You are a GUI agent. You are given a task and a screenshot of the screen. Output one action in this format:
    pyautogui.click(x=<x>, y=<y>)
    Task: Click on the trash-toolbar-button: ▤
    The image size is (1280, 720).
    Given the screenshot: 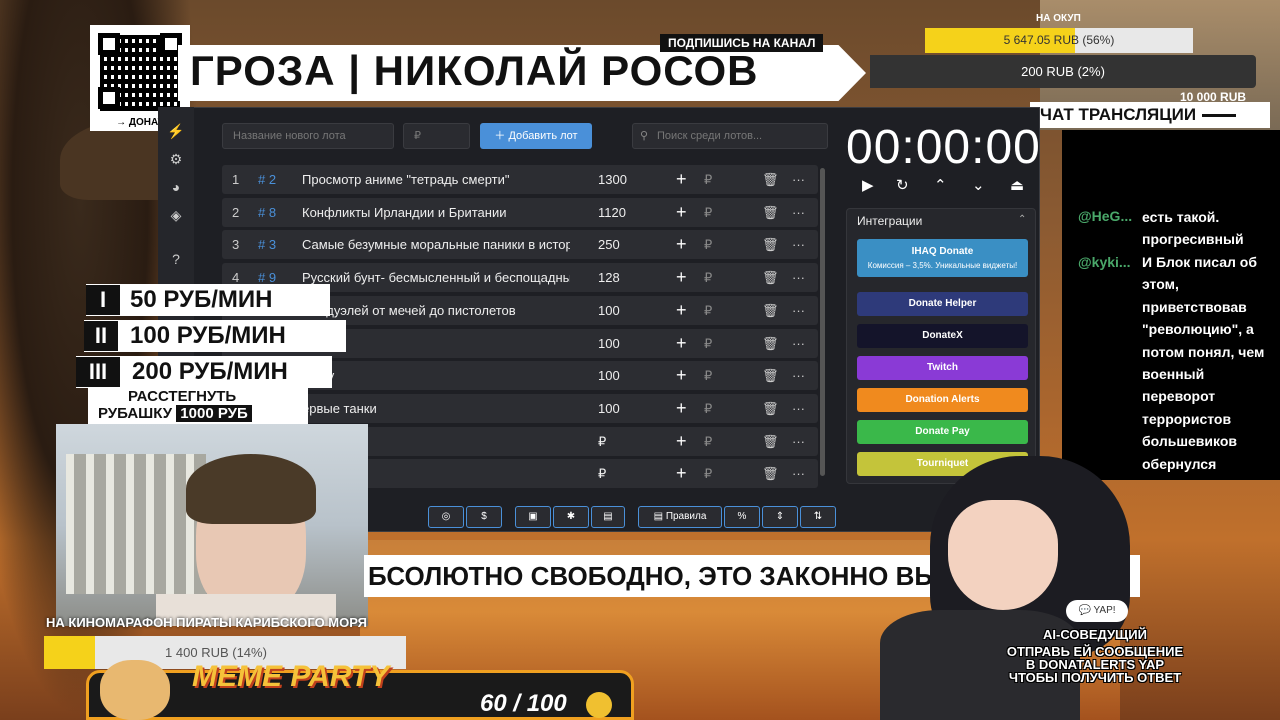 What is the action you would take?
    pyautogui.click(x=608, y=517)
    